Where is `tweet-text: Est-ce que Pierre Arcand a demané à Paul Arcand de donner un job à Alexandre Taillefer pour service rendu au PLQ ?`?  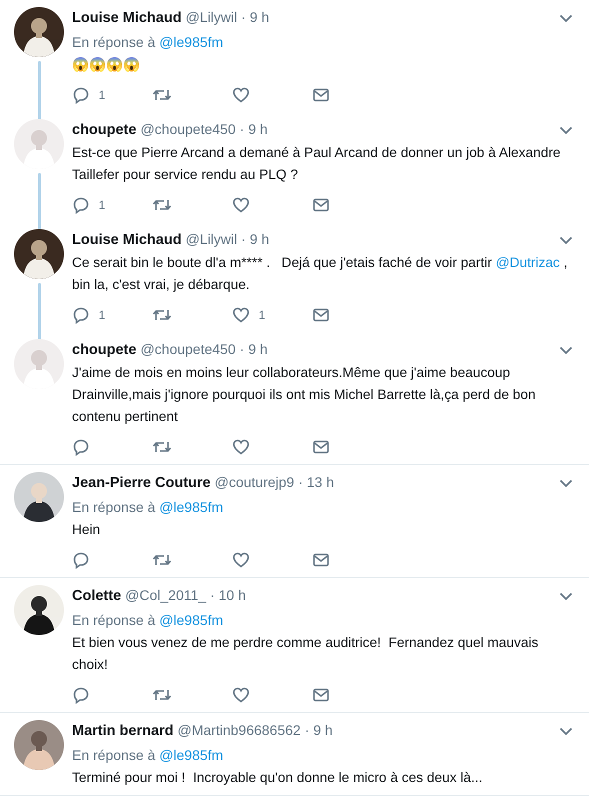
tweet-text: Est-ce que Pierre Arcand a demané à Paul Arcand de donner un job à Alexandre Taillefer pour service rendu au PLQ ? is located at coordinates (317, 164).